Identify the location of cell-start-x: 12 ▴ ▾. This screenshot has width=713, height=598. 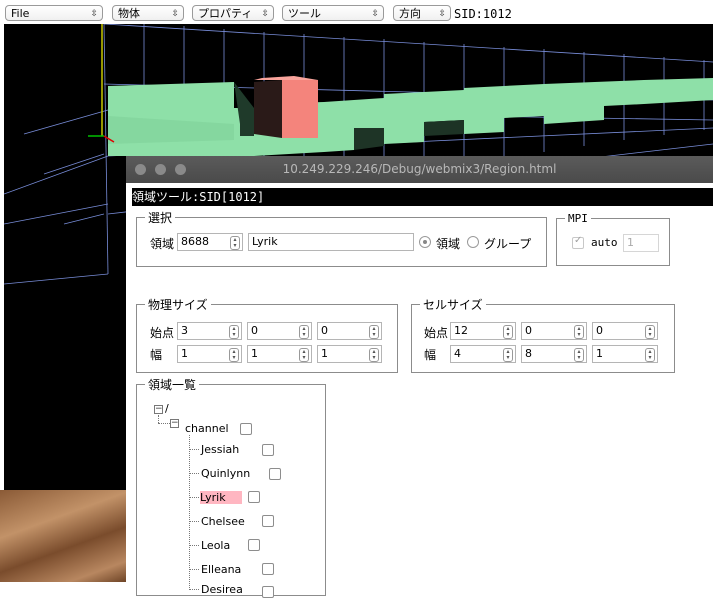
(483, 331).